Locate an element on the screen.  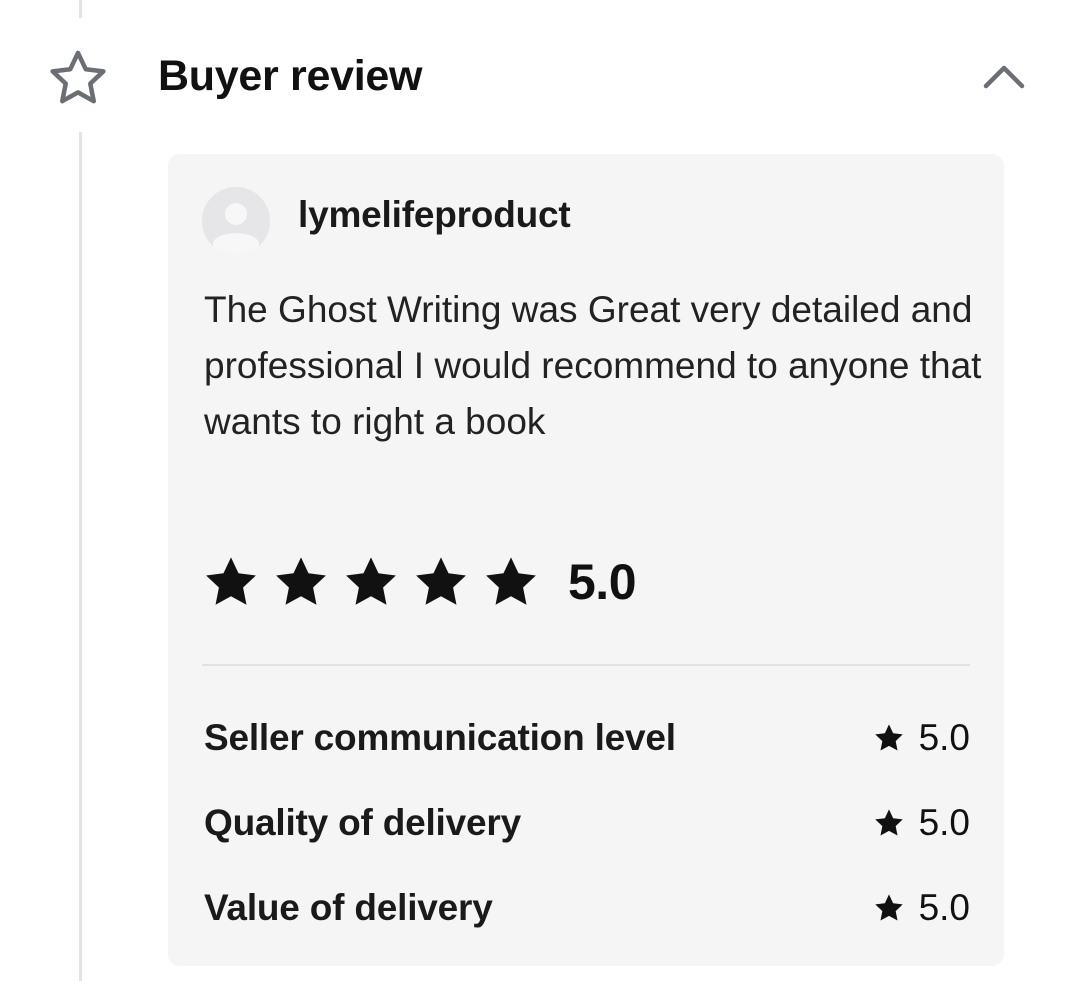
chevron-up-icon is located at coordinates (1004, 77).